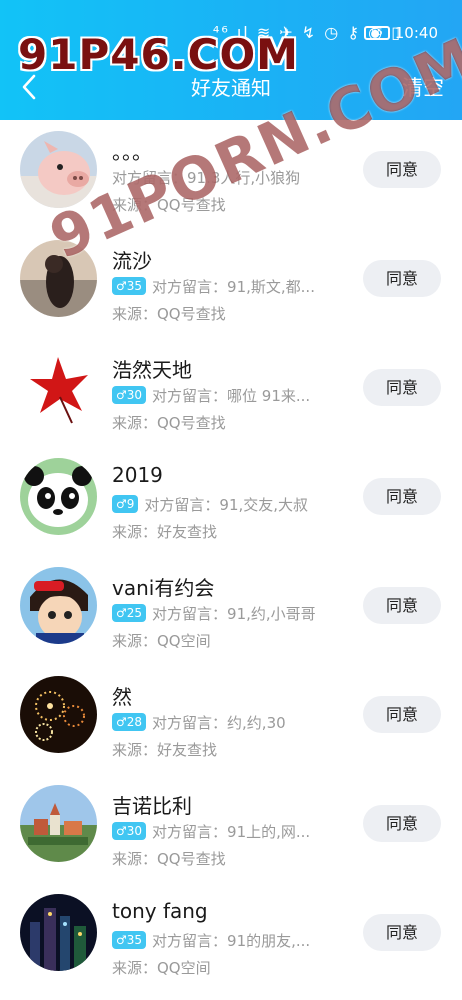 This screenshot has width=462, height=1000. Describe the element at coordinates (137, 475) in the screenshot. I see `request-name: 2019` at that location.